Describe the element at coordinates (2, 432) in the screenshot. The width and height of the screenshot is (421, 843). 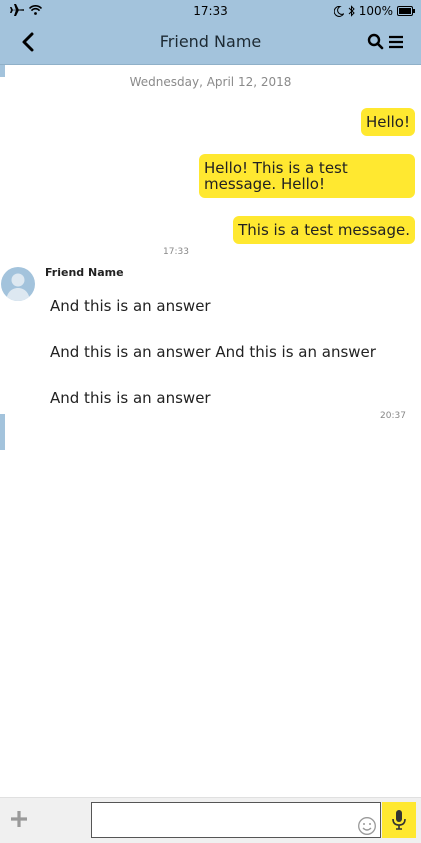
I see `accent-strip-bottom` at that location.